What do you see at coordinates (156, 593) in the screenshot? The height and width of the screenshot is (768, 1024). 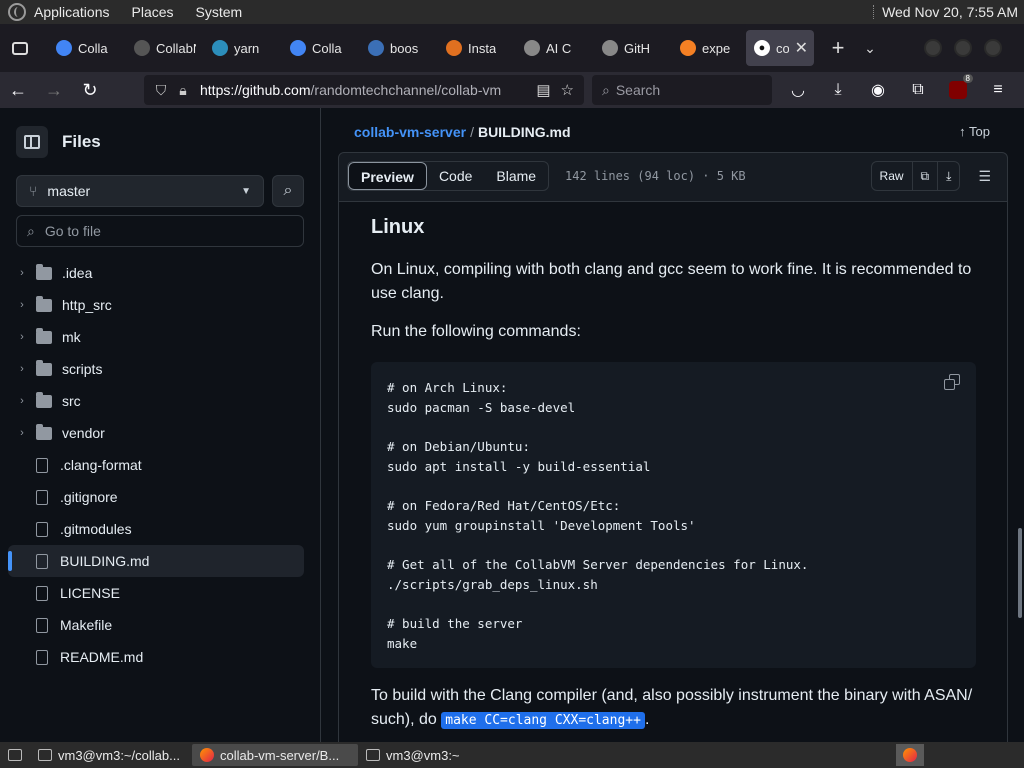 I see `tree-file: LICENSE` at bounding box center [156, 593].